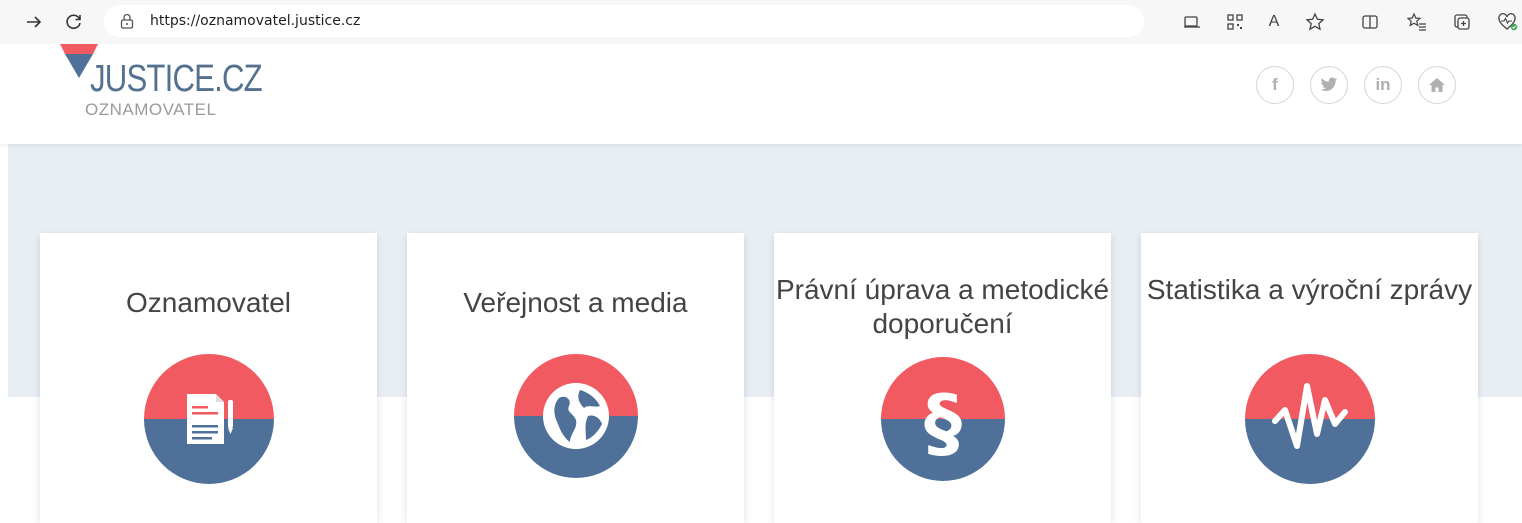 The width and height of the screenshot is (1522, 523). Describe the element at coordinates (208, 419) in the screenshot. I see `document-icon` at that location.